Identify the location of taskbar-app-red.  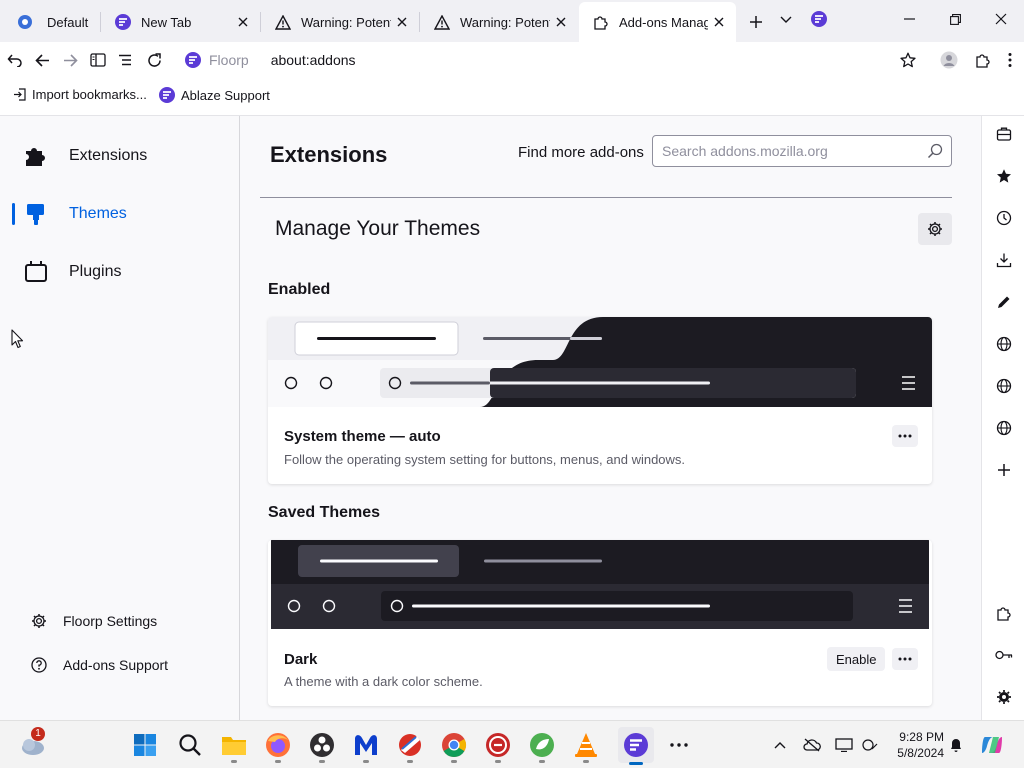
(498, 746).